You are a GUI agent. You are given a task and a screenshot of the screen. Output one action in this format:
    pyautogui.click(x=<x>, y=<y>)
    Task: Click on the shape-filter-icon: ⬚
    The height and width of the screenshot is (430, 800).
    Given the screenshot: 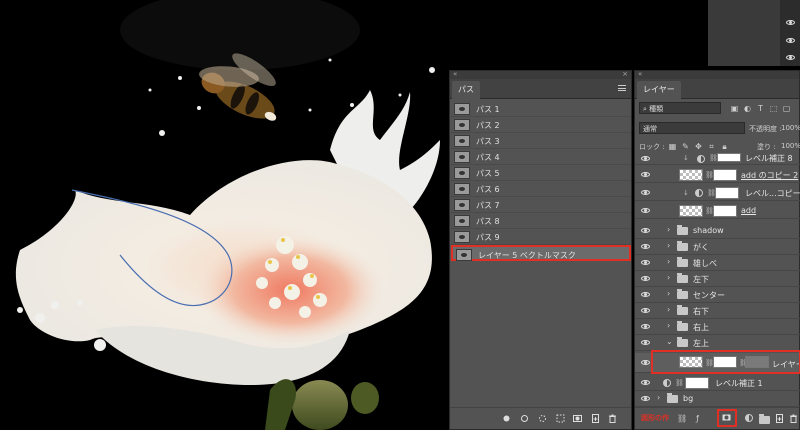 What is the action you would take?
    pyautogui.click(x=773, y=108)
    